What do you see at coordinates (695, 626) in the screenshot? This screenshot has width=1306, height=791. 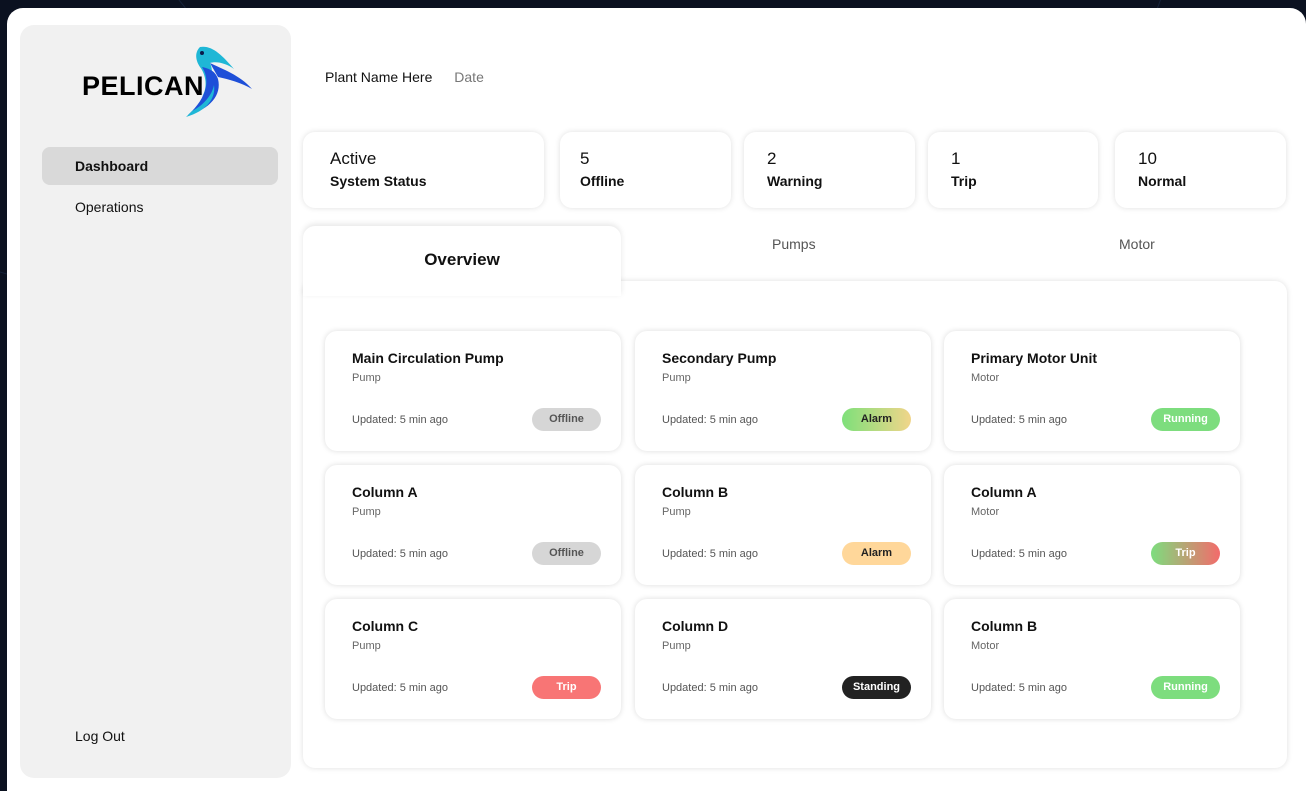 I see `equipment-name: Column D` at bounding box center [695, 626].